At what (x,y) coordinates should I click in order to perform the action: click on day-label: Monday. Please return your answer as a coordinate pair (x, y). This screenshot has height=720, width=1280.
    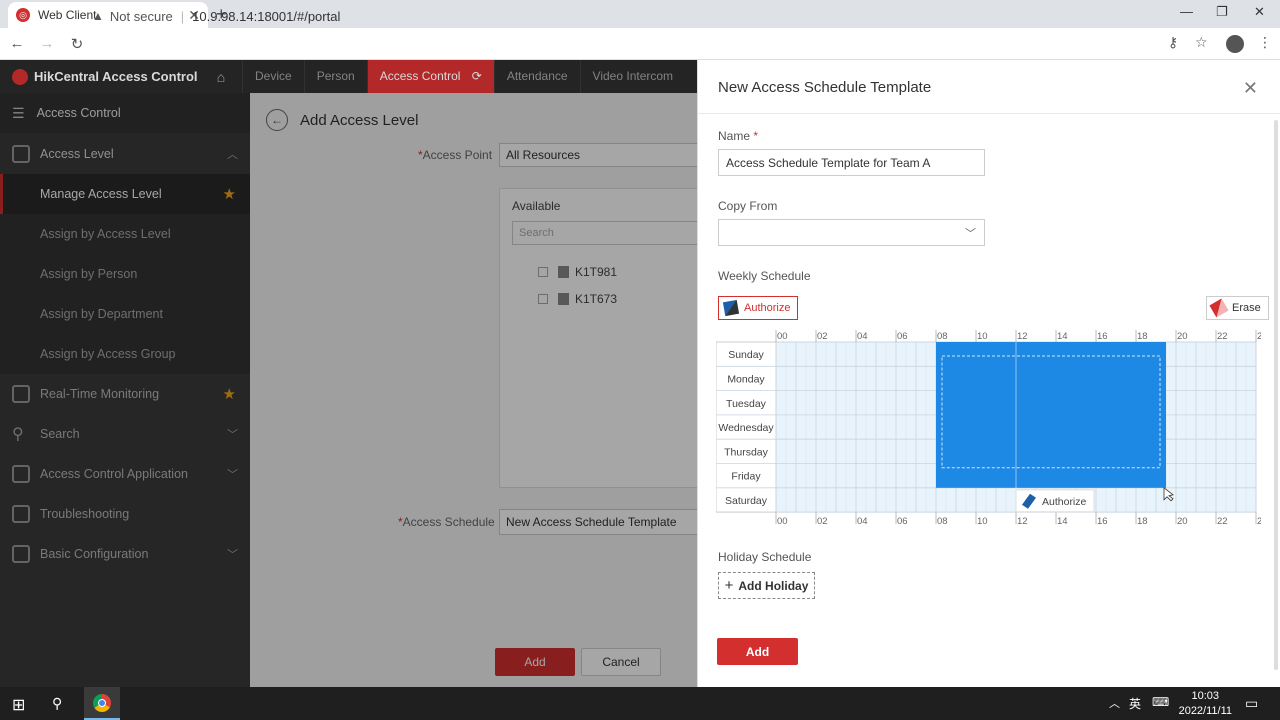
    Looking at the image, I should click on (746, 379).